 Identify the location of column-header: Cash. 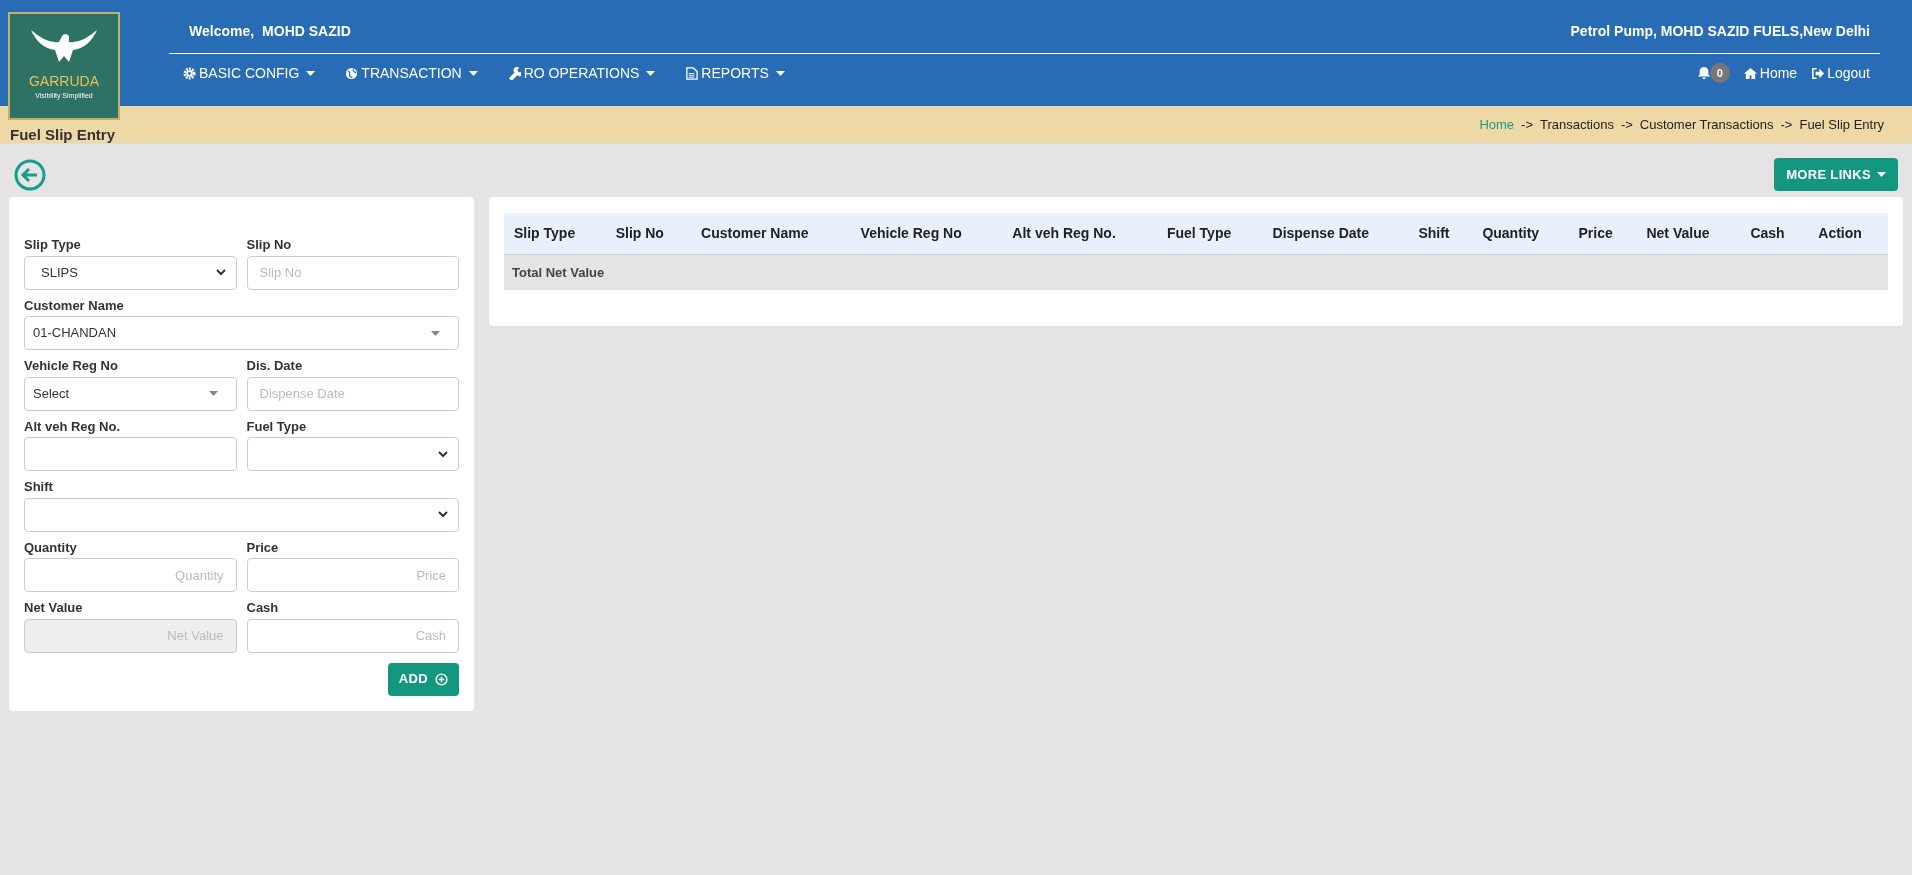
(1774, 233).